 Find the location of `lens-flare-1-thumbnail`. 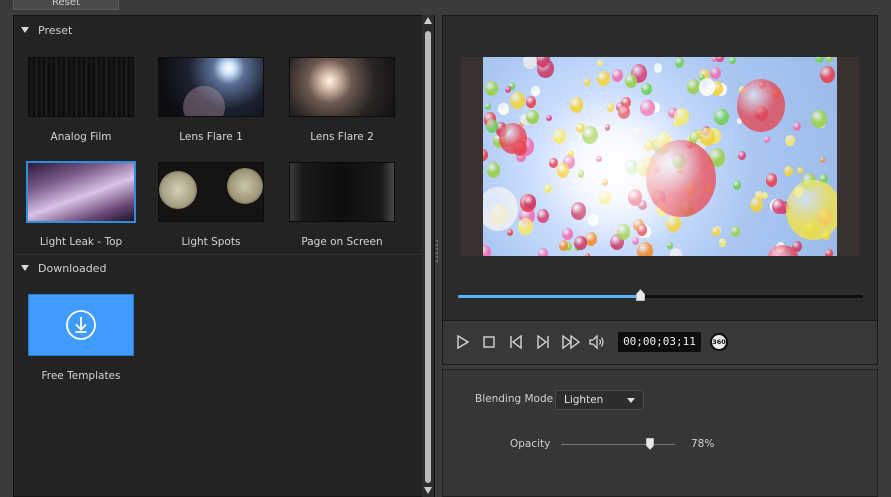

lens-flare-1-thumbnail is located at coordinates (211, 87).